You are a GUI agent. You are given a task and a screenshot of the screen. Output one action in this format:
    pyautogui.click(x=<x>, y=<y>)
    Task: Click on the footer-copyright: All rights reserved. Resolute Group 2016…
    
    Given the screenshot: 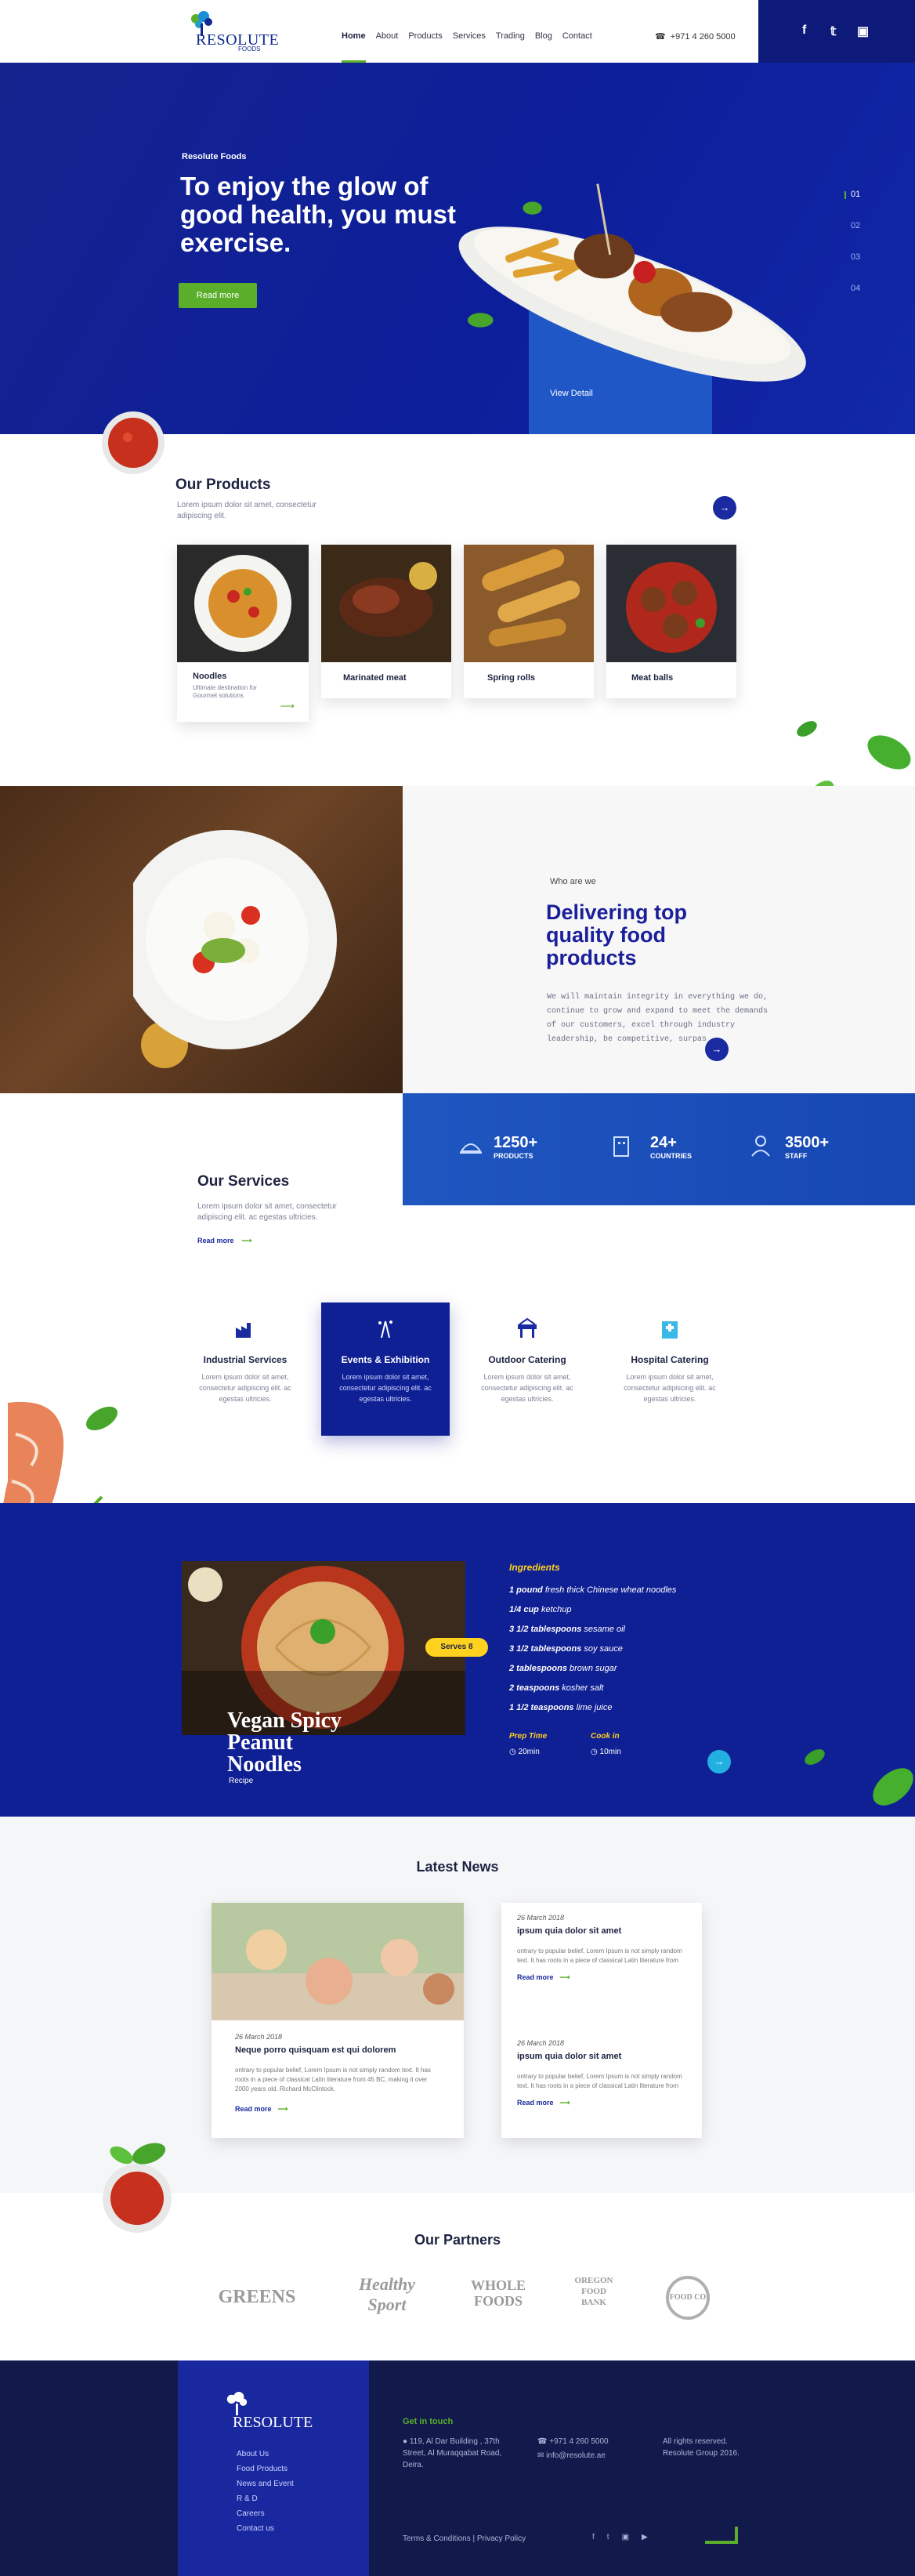 What is the action you would take?
    pyautogui.click(x=702, y=2447)
    